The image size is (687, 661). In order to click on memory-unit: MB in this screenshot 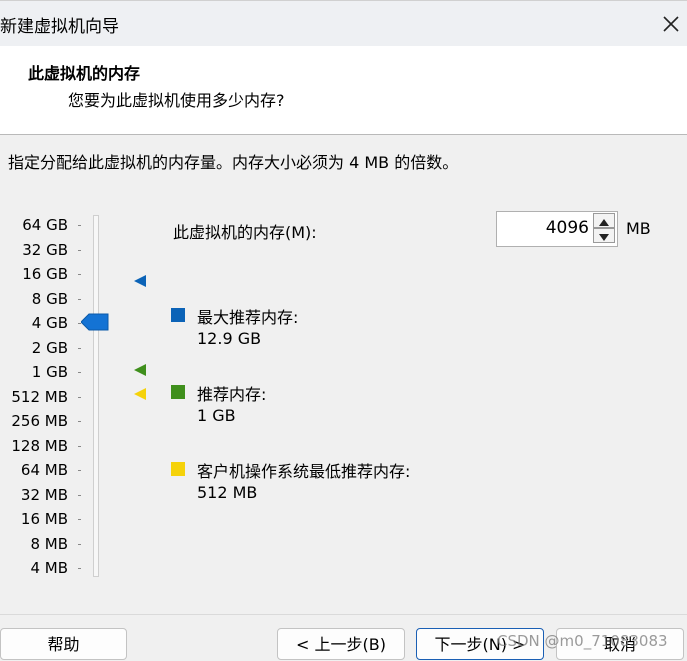, I will do `click(638, 228)`.